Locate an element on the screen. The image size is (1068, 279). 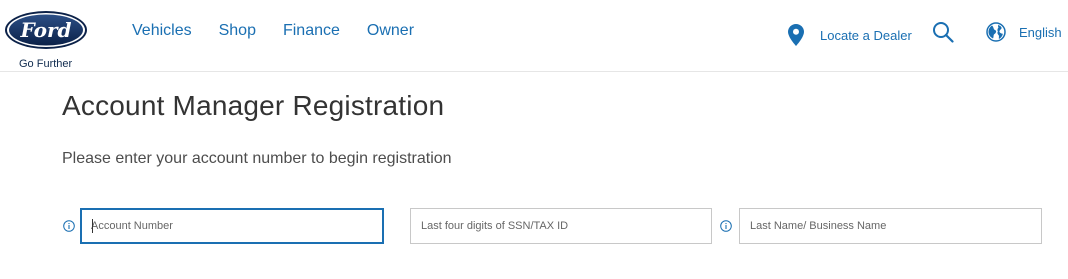
main-nav: Vehicles Shop Finance Owner is located at coordinates (273, 31).